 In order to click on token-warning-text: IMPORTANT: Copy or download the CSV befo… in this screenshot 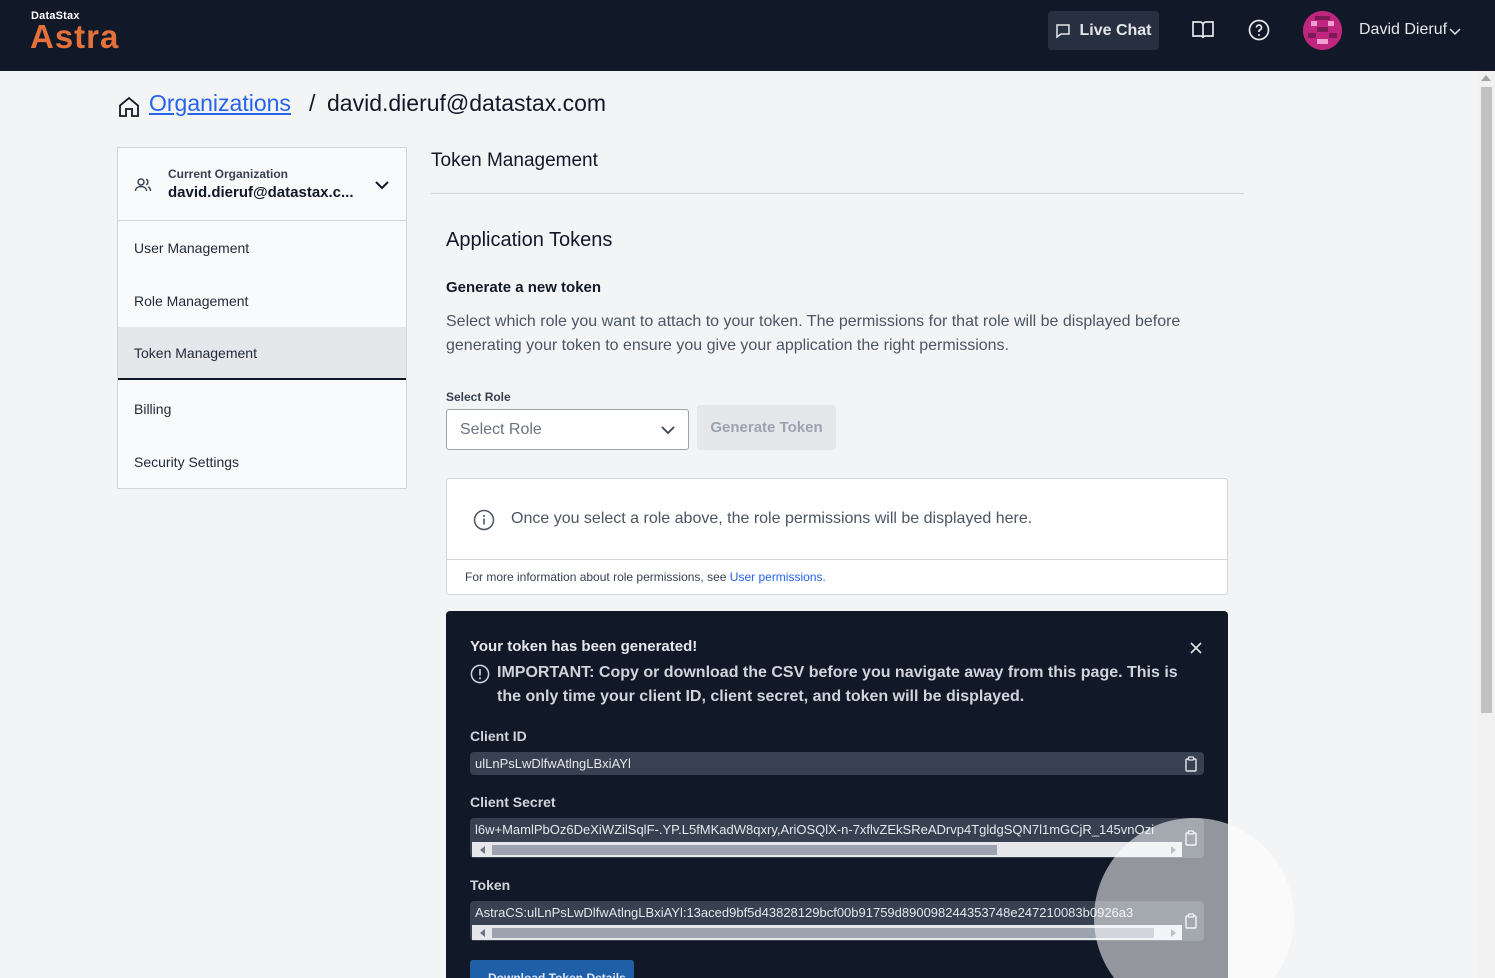, I will do `click(837, 684)`.